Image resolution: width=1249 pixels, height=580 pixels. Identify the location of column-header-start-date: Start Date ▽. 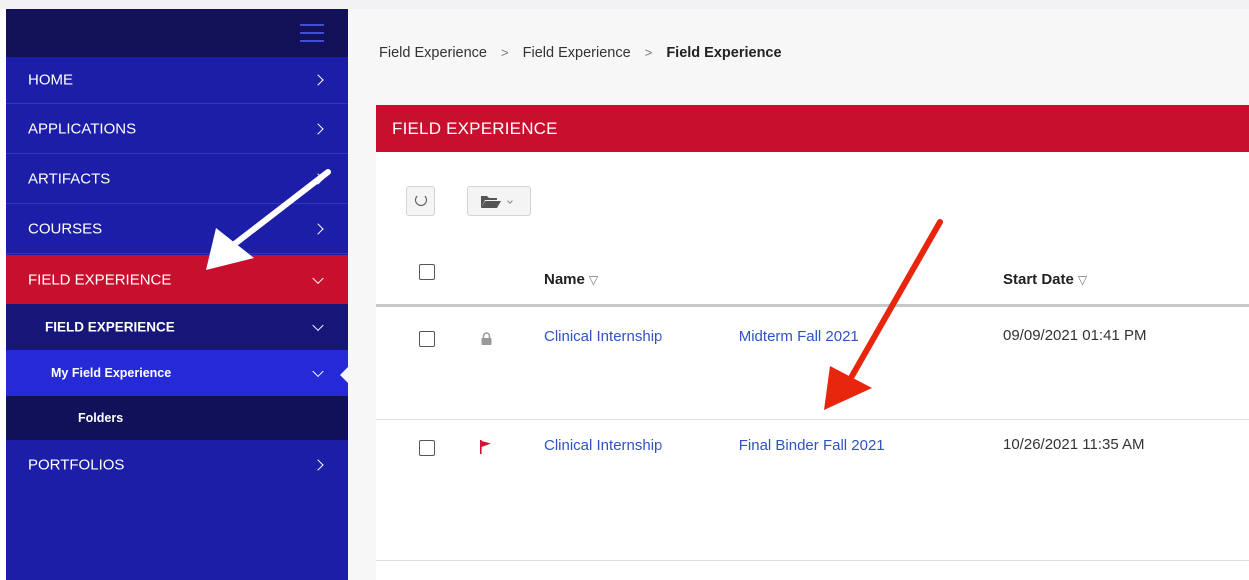
(1045, 279).